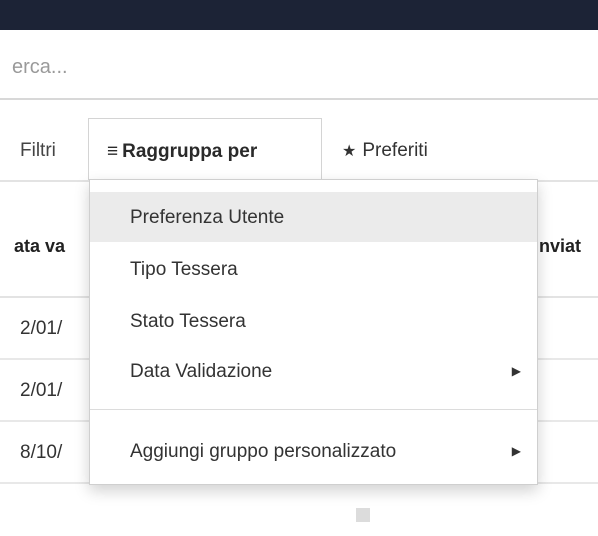  I want to click on group-by-label: ≡ Raggruppa per, so click(182, 152).